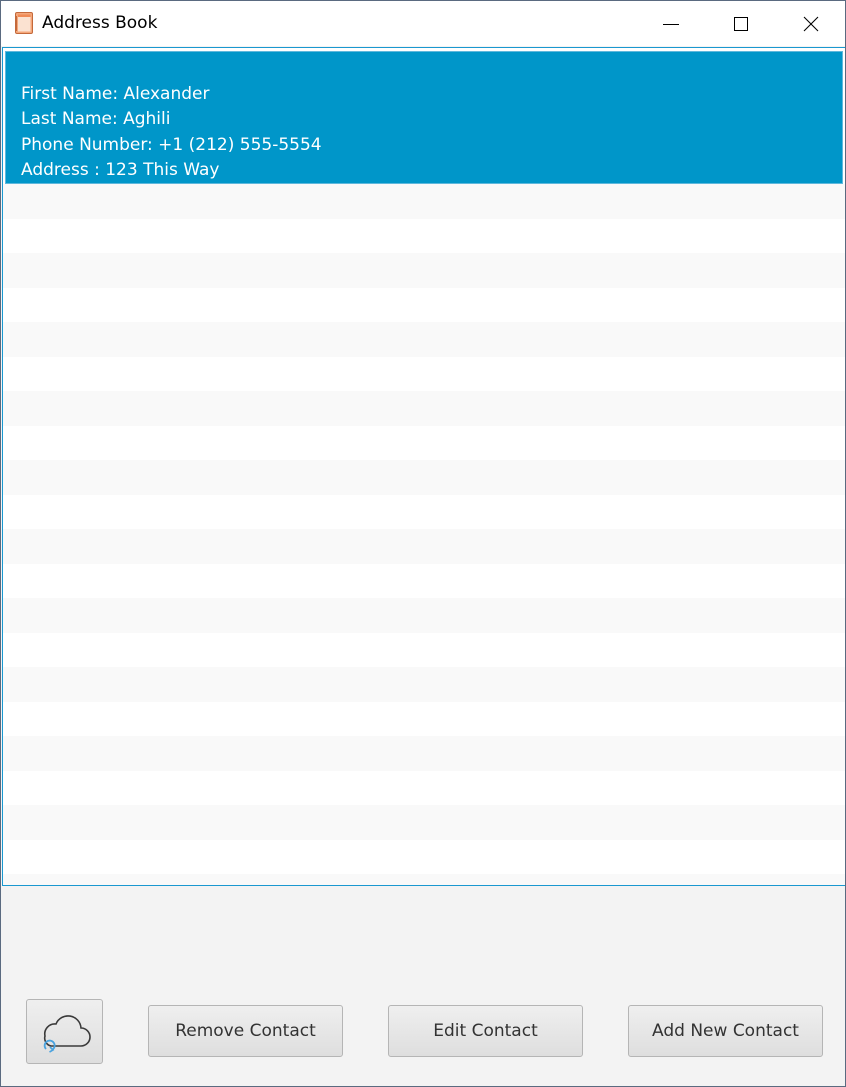 The image size is (846, 1087). What do you see at coordinates (423, 23) in the screenshot?
I see `title-bar: Address Book` at bounding box center [423, 23].